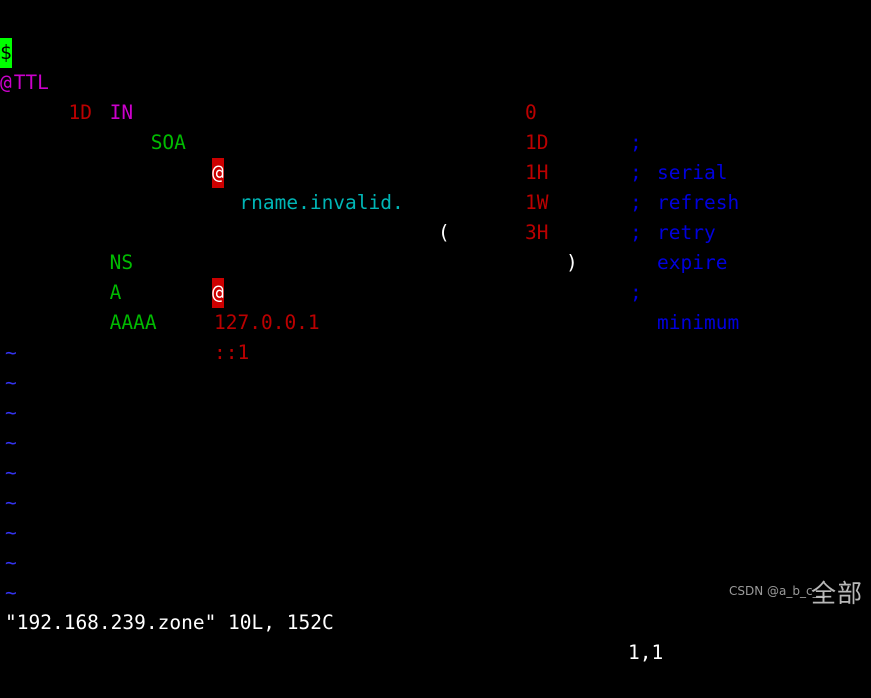 This screenshot has height=698, width=871. Describe the element at coordinates (646, 652) in the screenshot. I see `status-cursor-position: 1,1` at that location.